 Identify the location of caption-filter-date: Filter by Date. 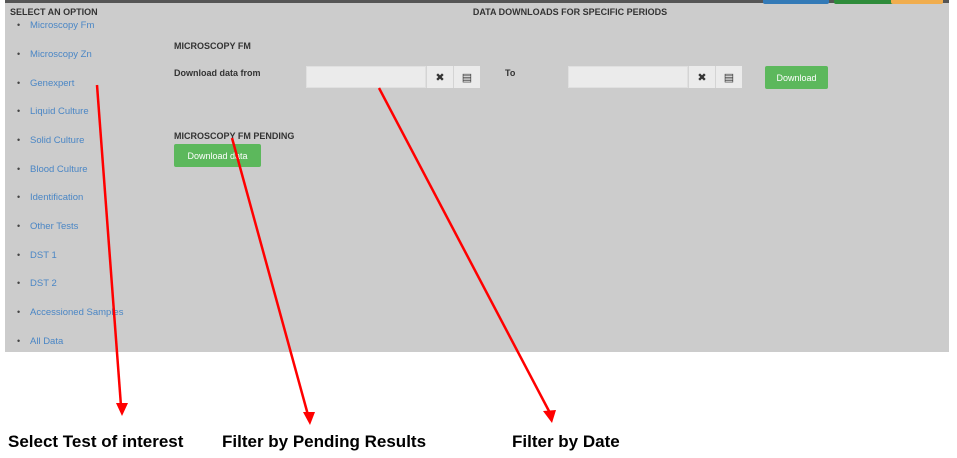
(566, 441).